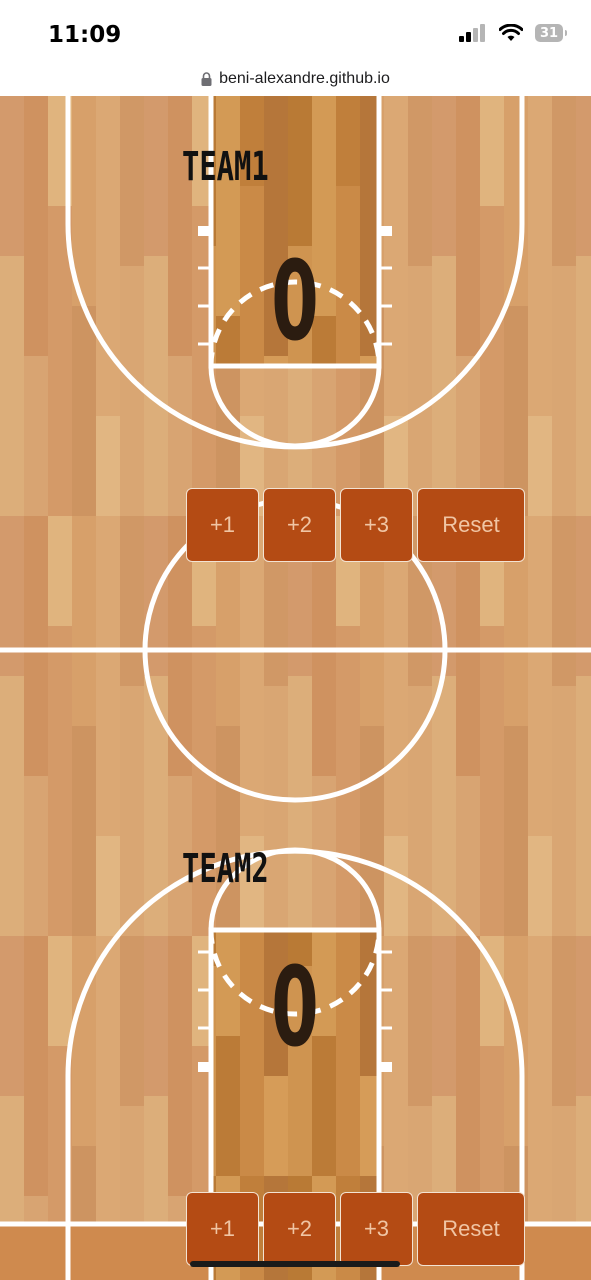  I want to click on battery-level: 31, so click(549, 33).